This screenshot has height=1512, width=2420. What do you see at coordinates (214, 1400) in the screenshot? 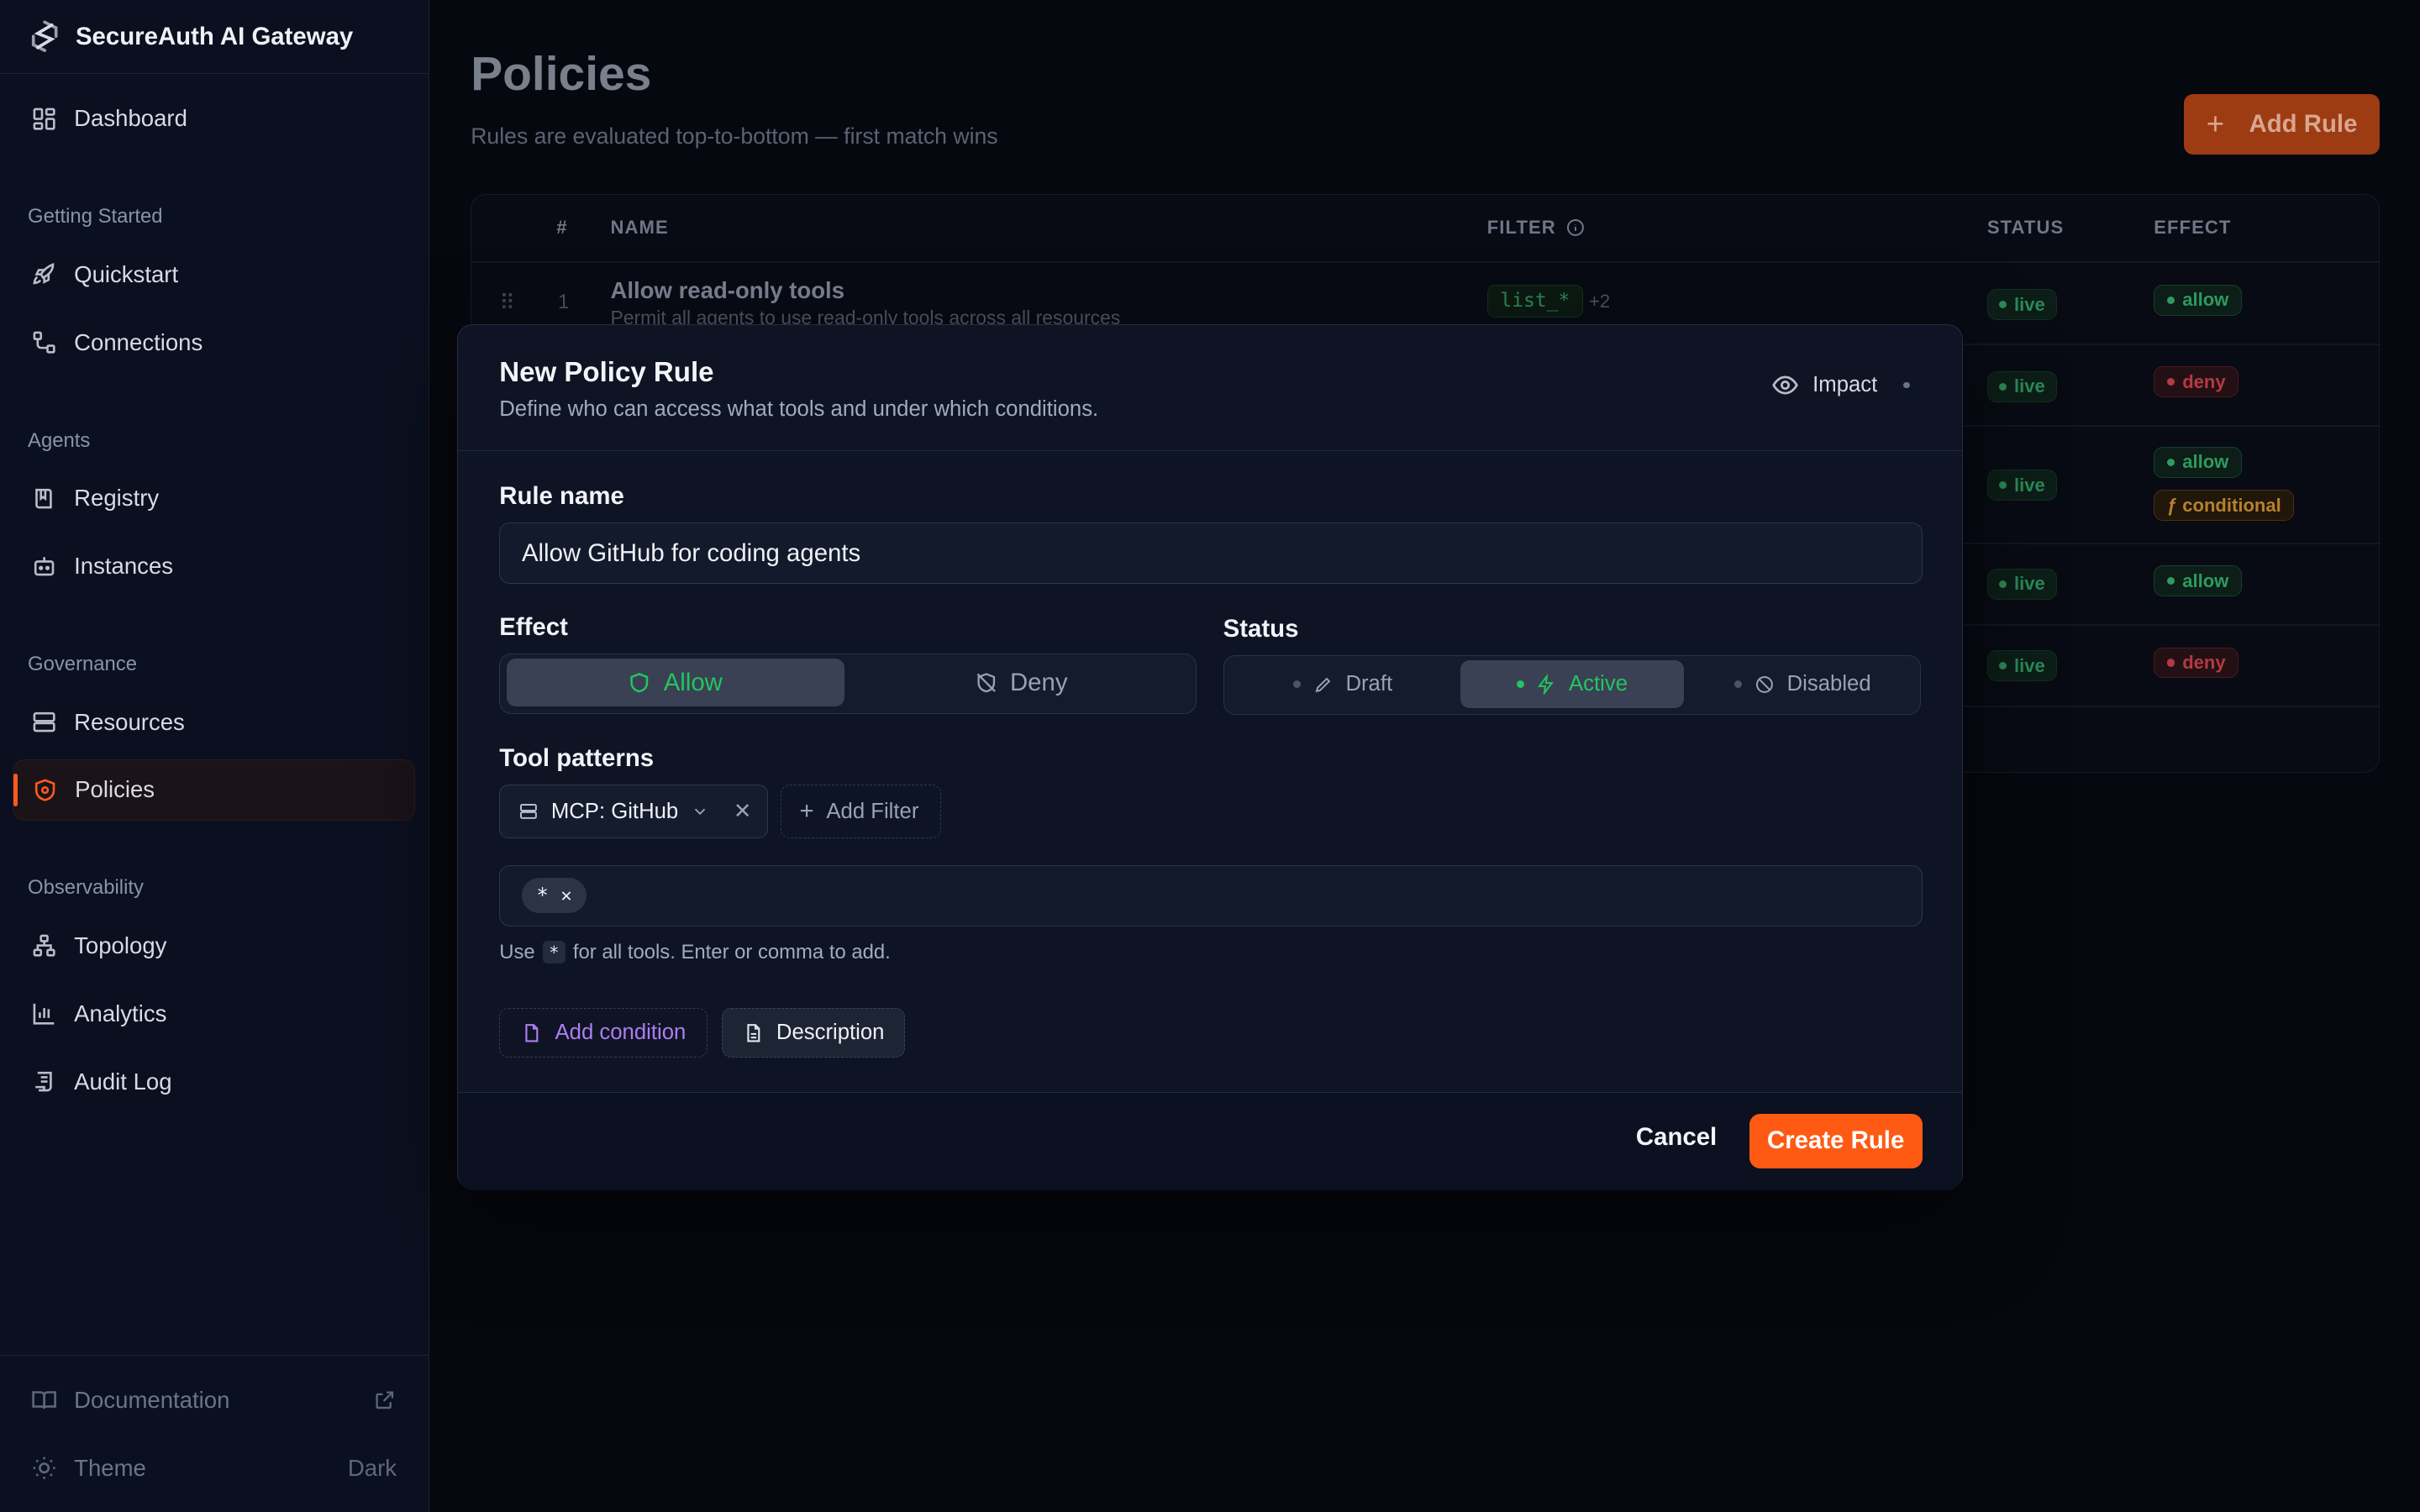
I see `sidebar-item-documentation: Documentation` at bounding box center [214, 1400].